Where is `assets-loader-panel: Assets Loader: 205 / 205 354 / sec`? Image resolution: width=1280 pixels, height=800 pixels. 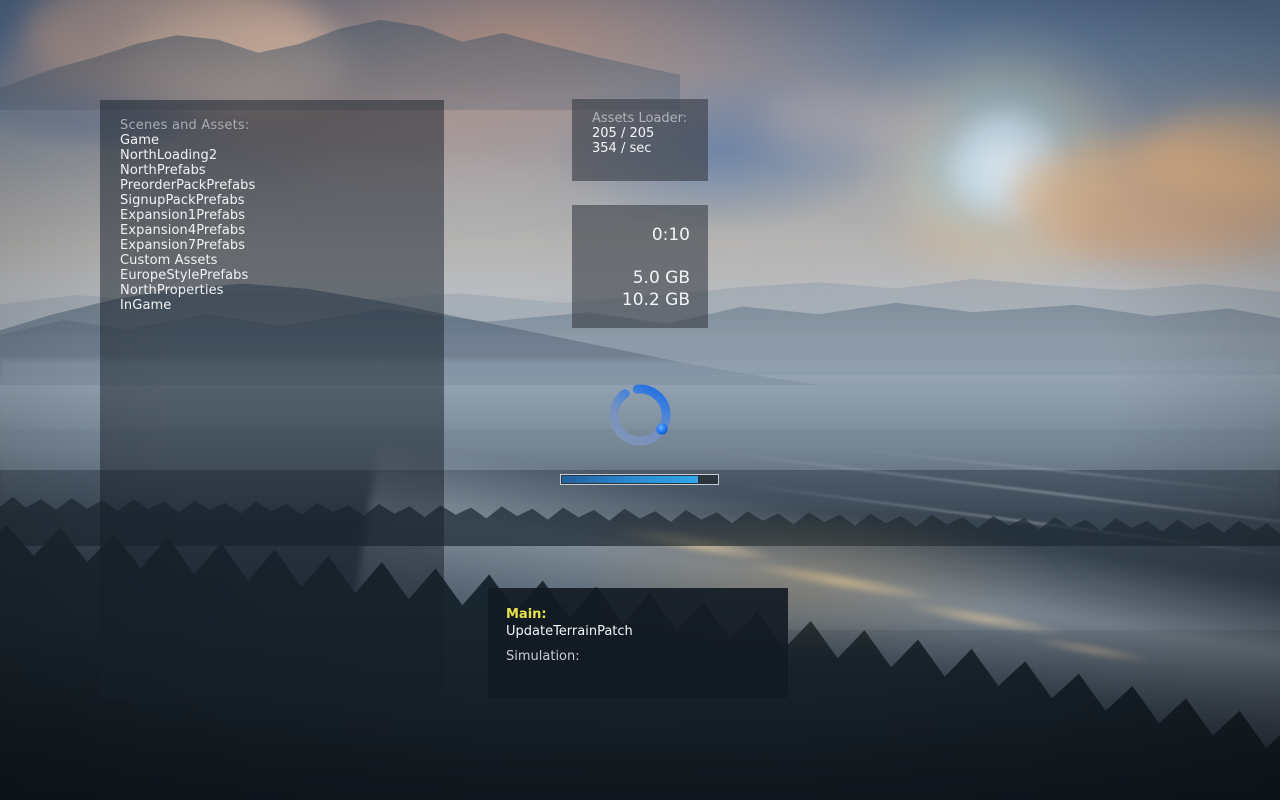
assets-loader-panel: Assets Loader: 205 / 205 354 / sec is located at coordinates (640, 140).